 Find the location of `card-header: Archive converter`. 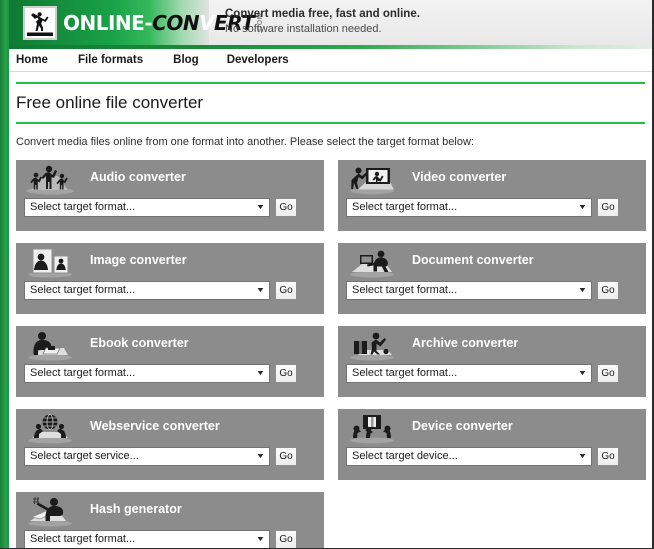

card-header: Archive converter is located at coordinates (492, 344).